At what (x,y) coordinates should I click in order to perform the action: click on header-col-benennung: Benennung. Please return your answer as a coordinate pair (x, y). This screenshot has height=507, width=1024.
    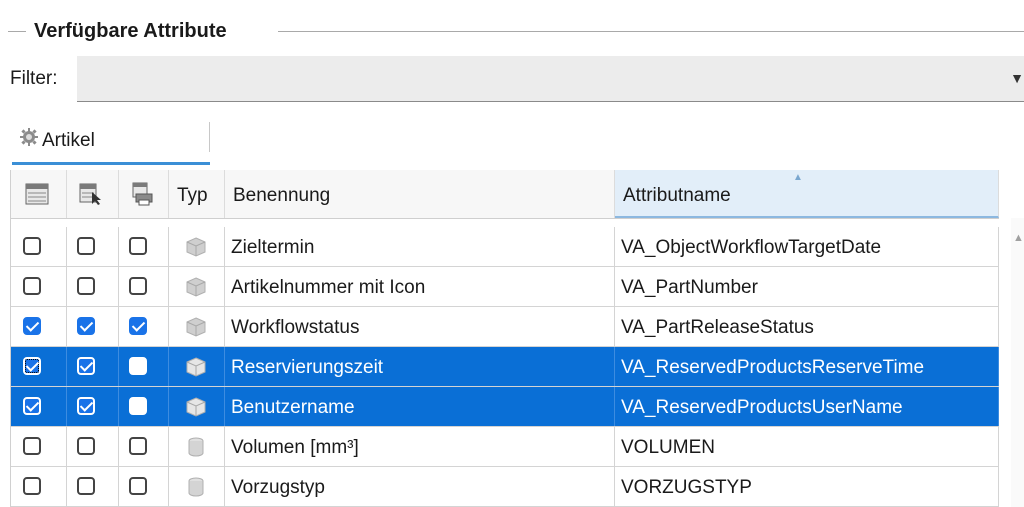
    Looking at the image, I should click on (420, 194).